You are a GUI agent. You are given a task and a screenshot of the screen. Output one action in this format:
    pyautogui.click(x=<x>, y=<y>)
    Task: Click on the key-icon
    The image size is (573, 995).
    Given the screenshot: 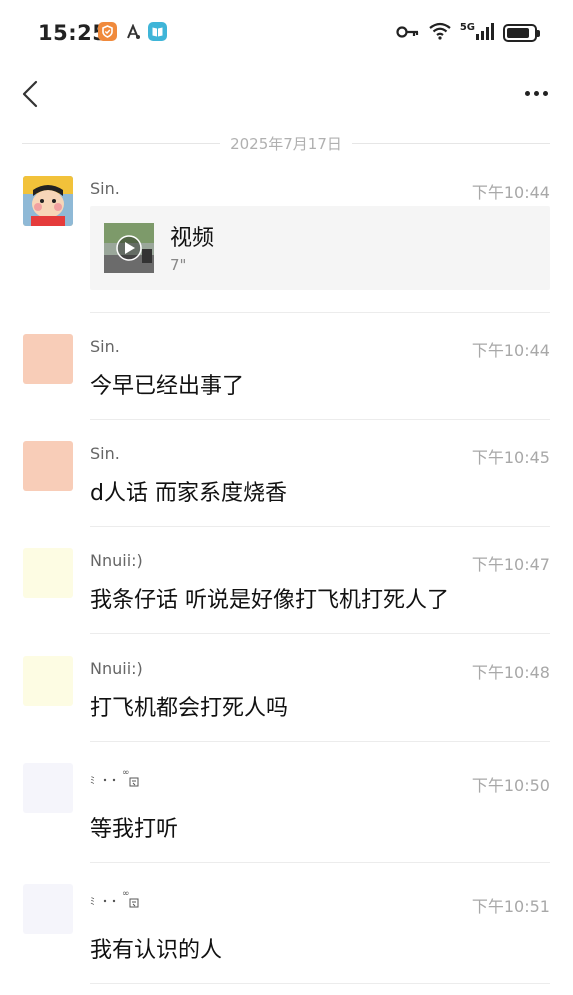 What is the action you would take?
    pyautogui.click(x=408, y=33)
    